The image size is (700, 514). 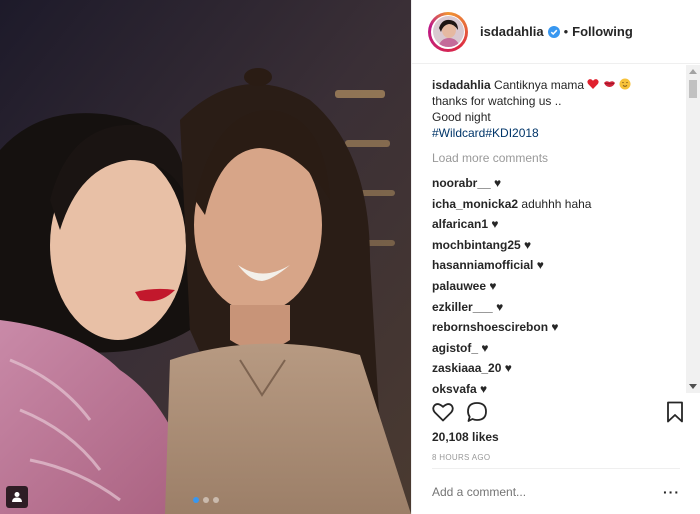 I want to click on add-comment-bar: ···, so click(x=556, y=491).